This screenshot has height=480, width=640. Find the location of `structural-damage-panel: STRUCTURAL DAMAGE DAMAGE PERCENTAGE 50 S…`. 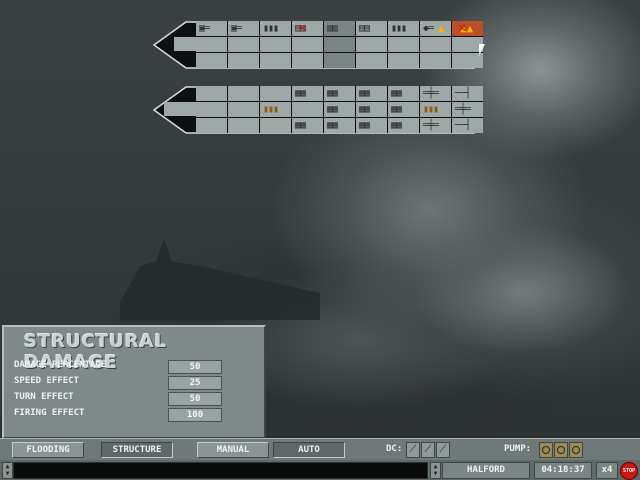

structural-damage-panel: STRUCTURAL DAMAGE DAMAGE PERCENTAGE 50 S… is located at coordinates (134, 382).